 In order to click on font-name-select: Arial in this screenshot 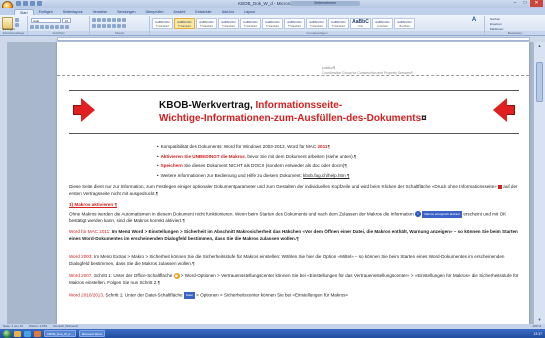, I will do `click(46, 20)`.